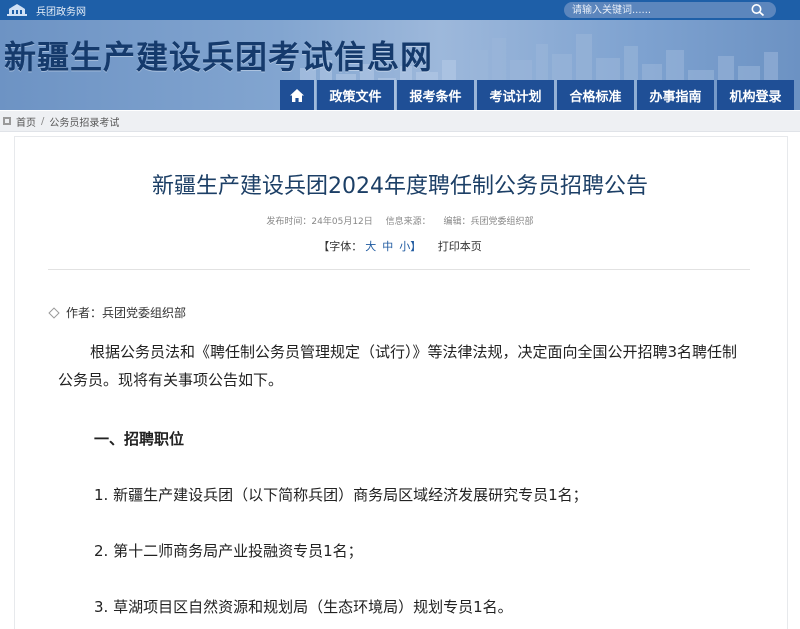  I want to click on search-input, so click(657, 10).